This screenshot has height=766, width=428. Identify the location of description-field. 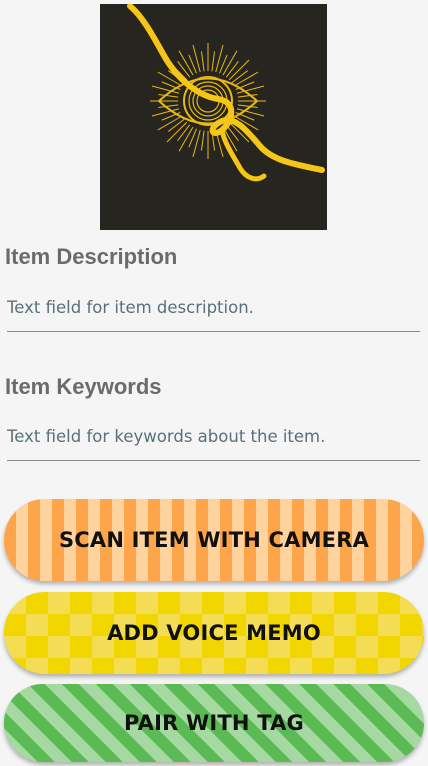
(213, 310).